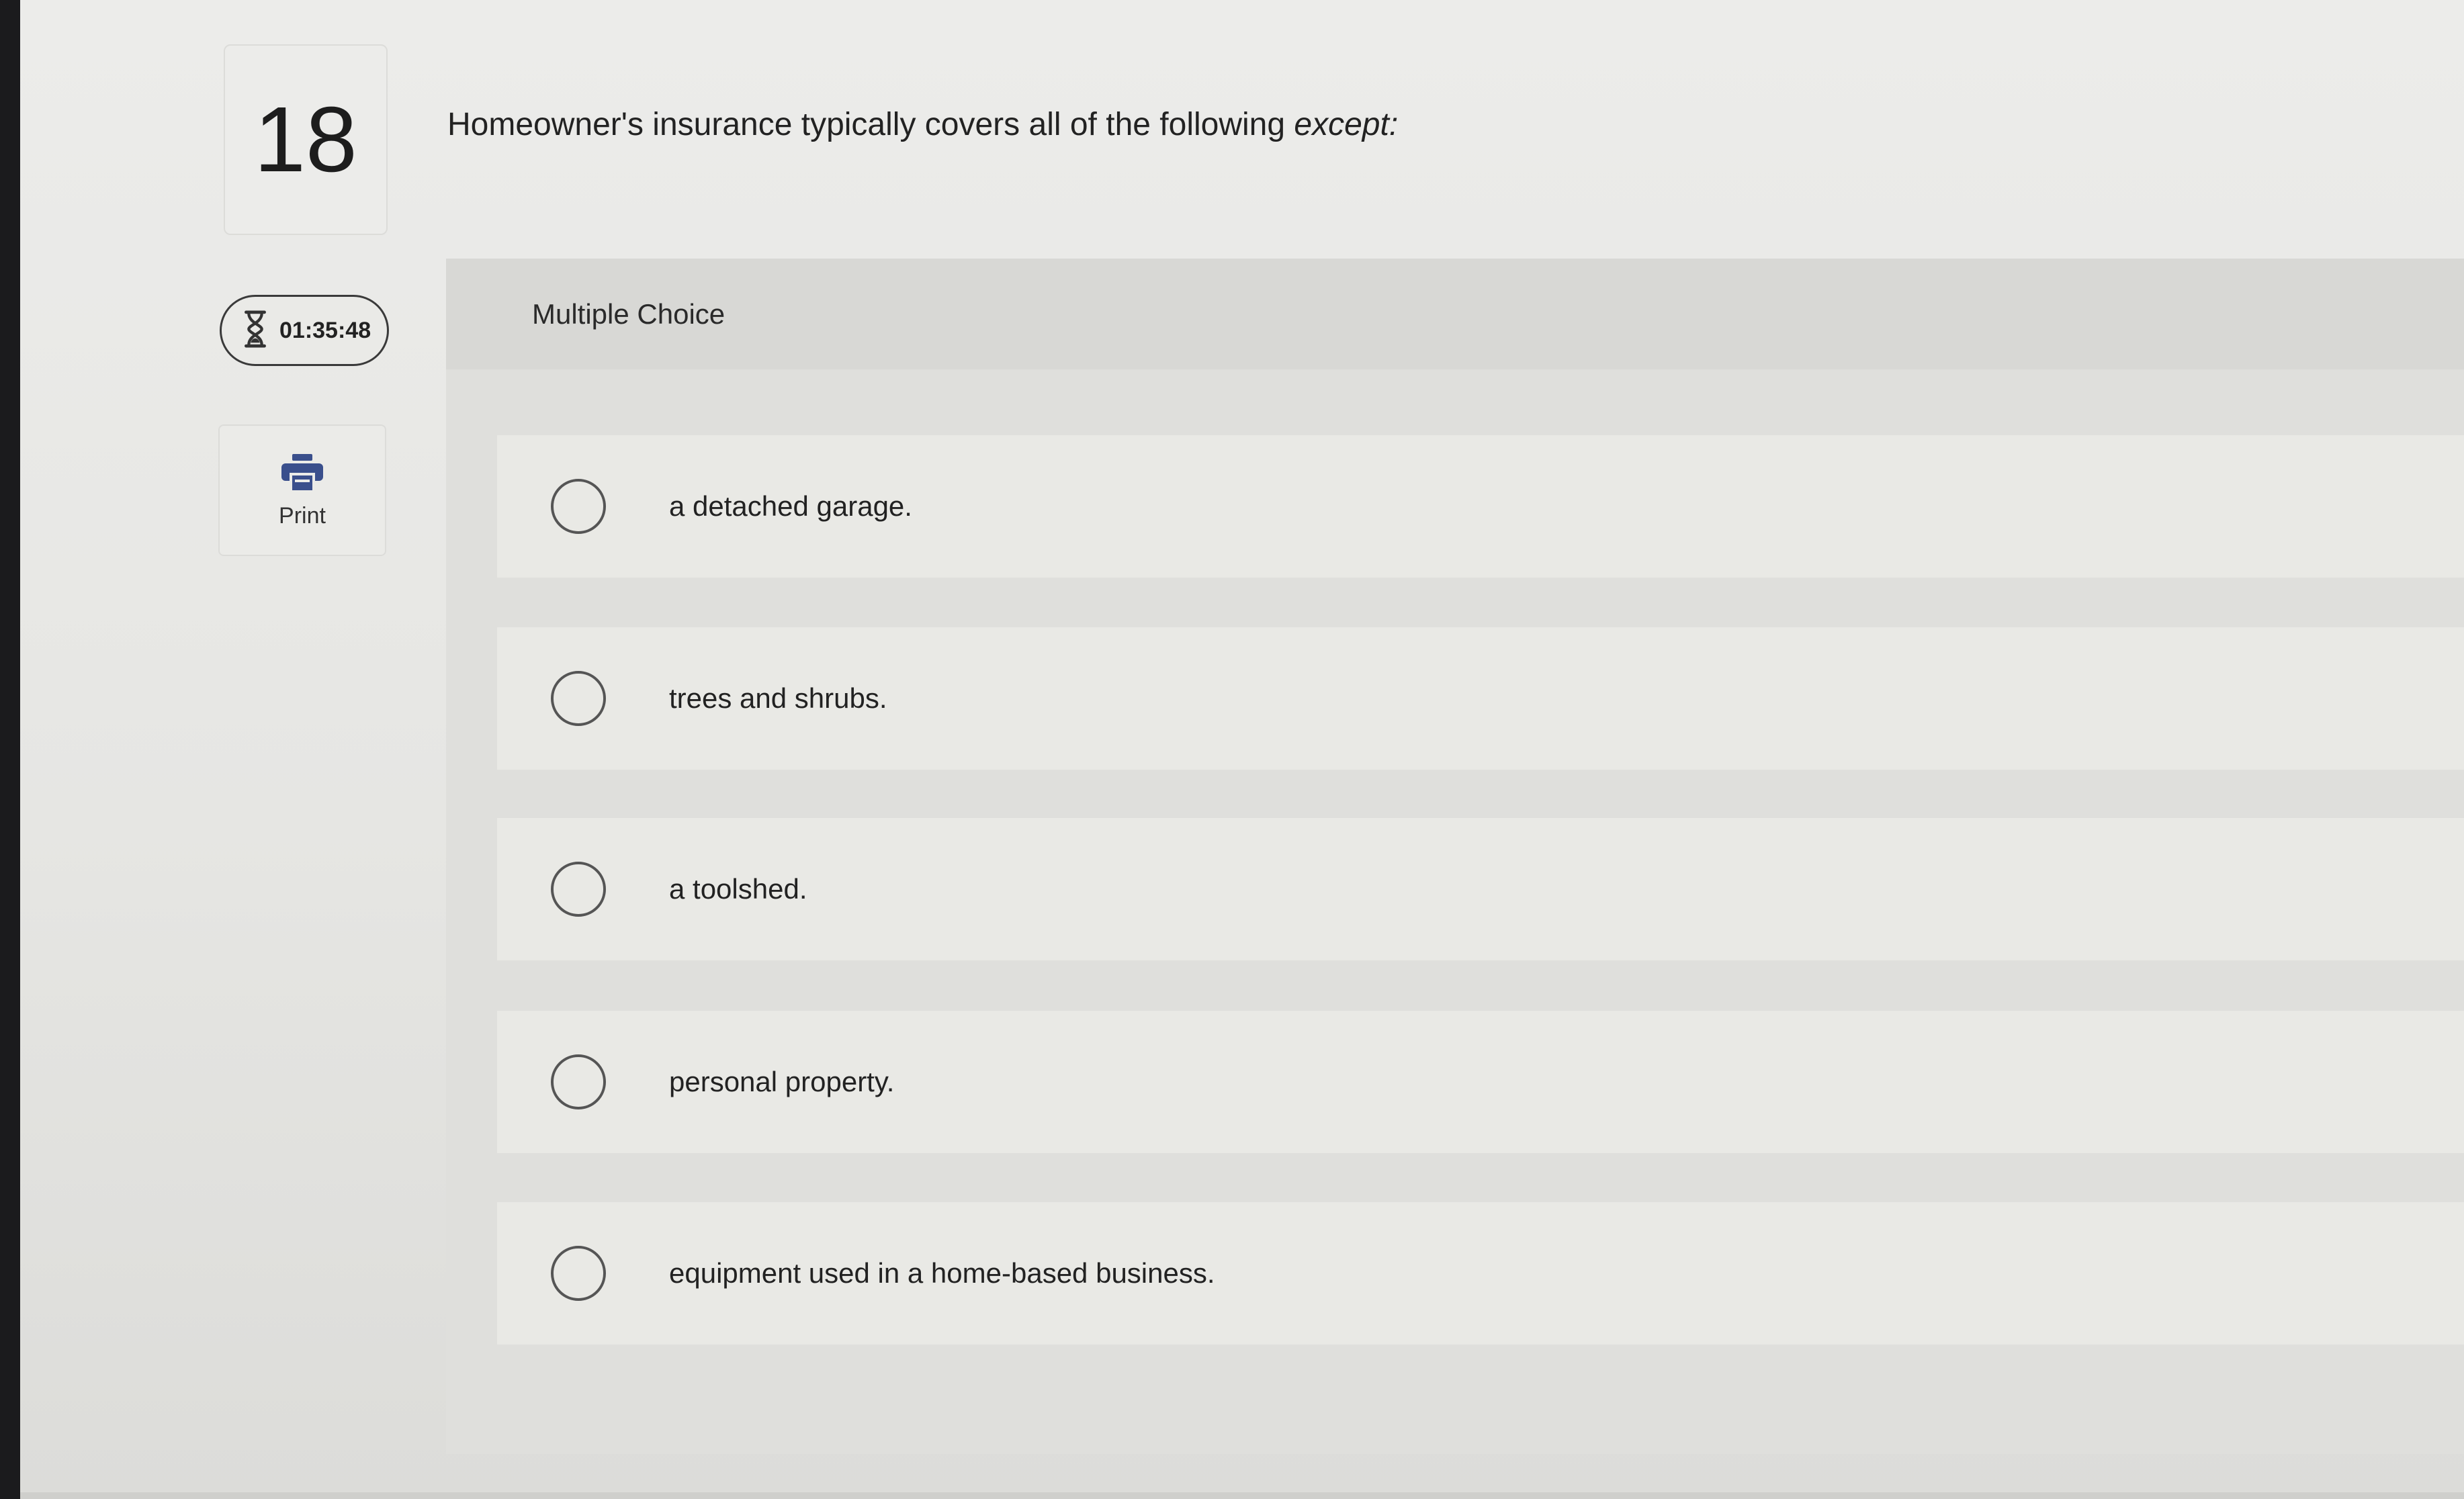 This screenshot has height=1499, width=2464. I want to click on screen-bezel, so click(10, 749).